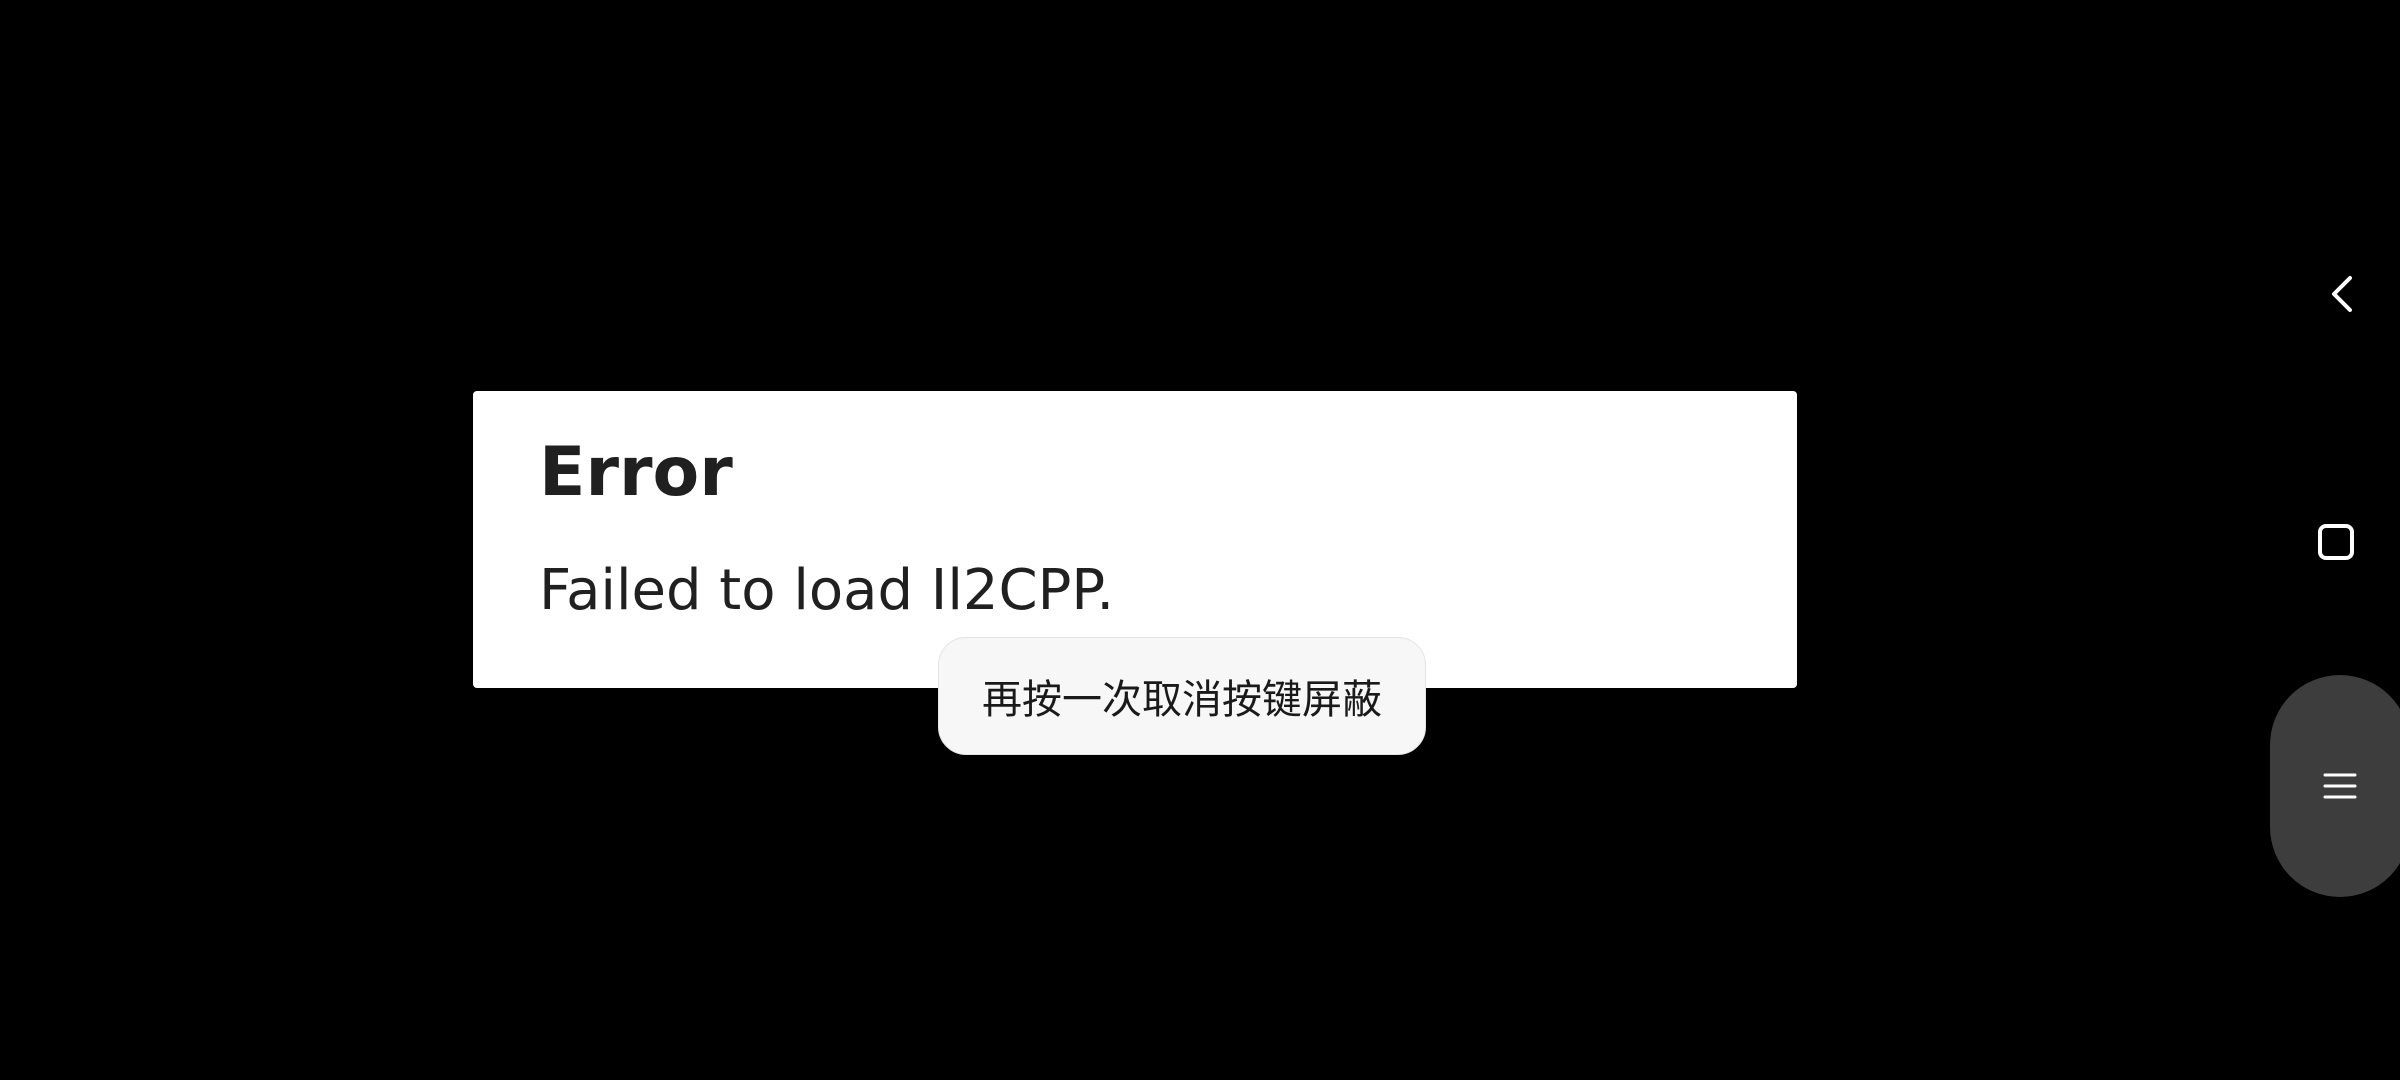 This screenshot has width=2400, height=1080. What do you see at coordinates (1182, 700) in the screenshot?
I see `toast-text: 再按一次取消按键屏蔽` at bounding box center [1182, 700].